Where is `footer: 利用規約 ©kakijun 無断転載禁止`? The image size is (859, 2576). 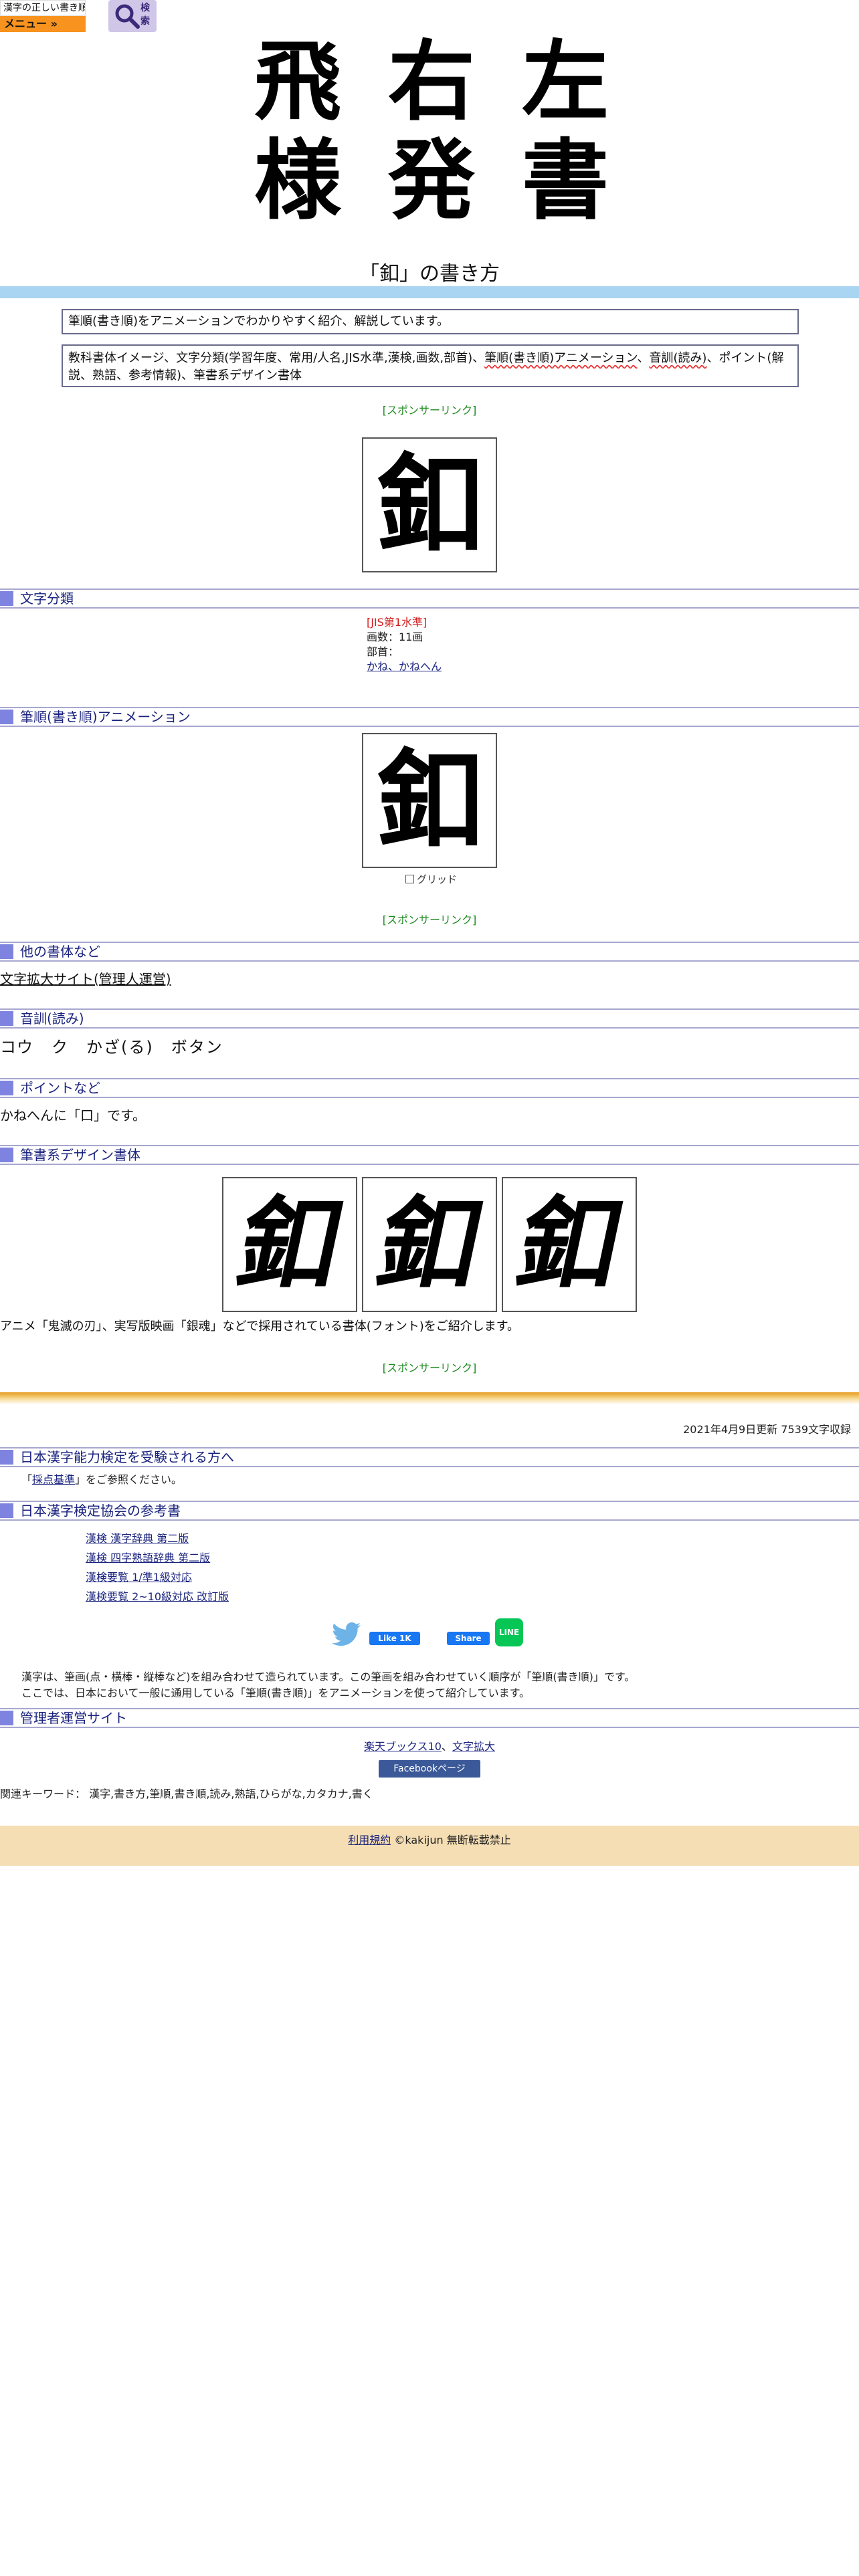 footer: 利用規約 ©kakijun 無断転載禁止 is located at coordinates (429, 1846).